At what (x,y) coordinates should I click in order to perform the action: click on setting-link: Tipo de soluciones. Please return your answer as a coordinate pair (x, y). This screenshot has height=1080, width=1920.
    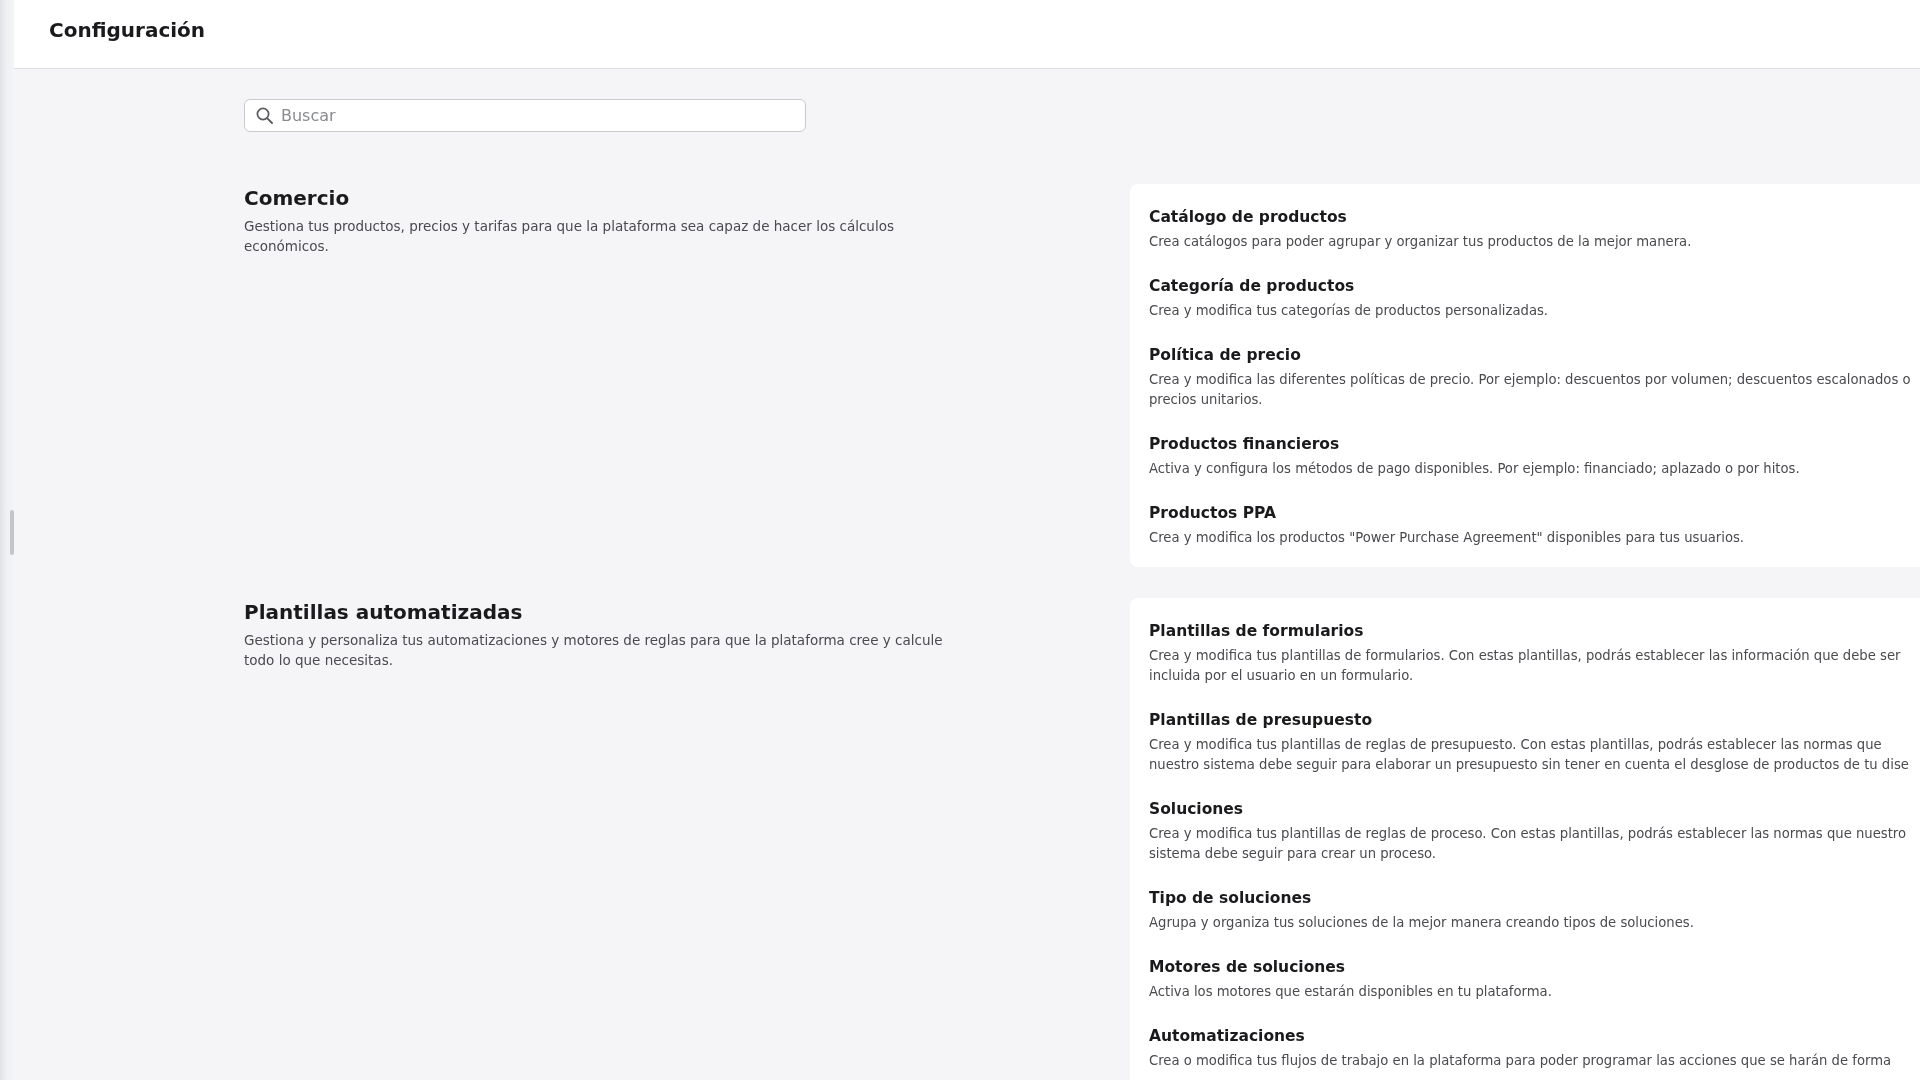
    Looking at the image, I should click on (1230, 898).